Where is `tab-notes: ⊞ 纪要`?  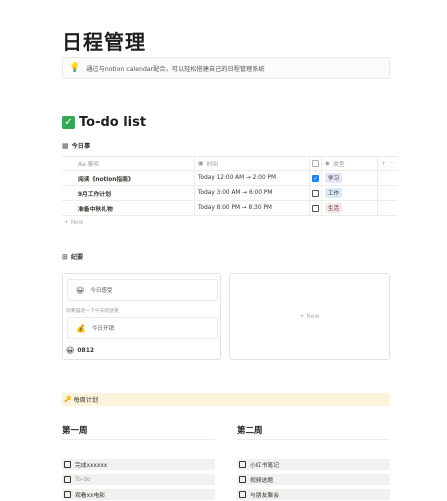 tab-notes: ⊞ 纪要 is located at coordinates (73, 257).